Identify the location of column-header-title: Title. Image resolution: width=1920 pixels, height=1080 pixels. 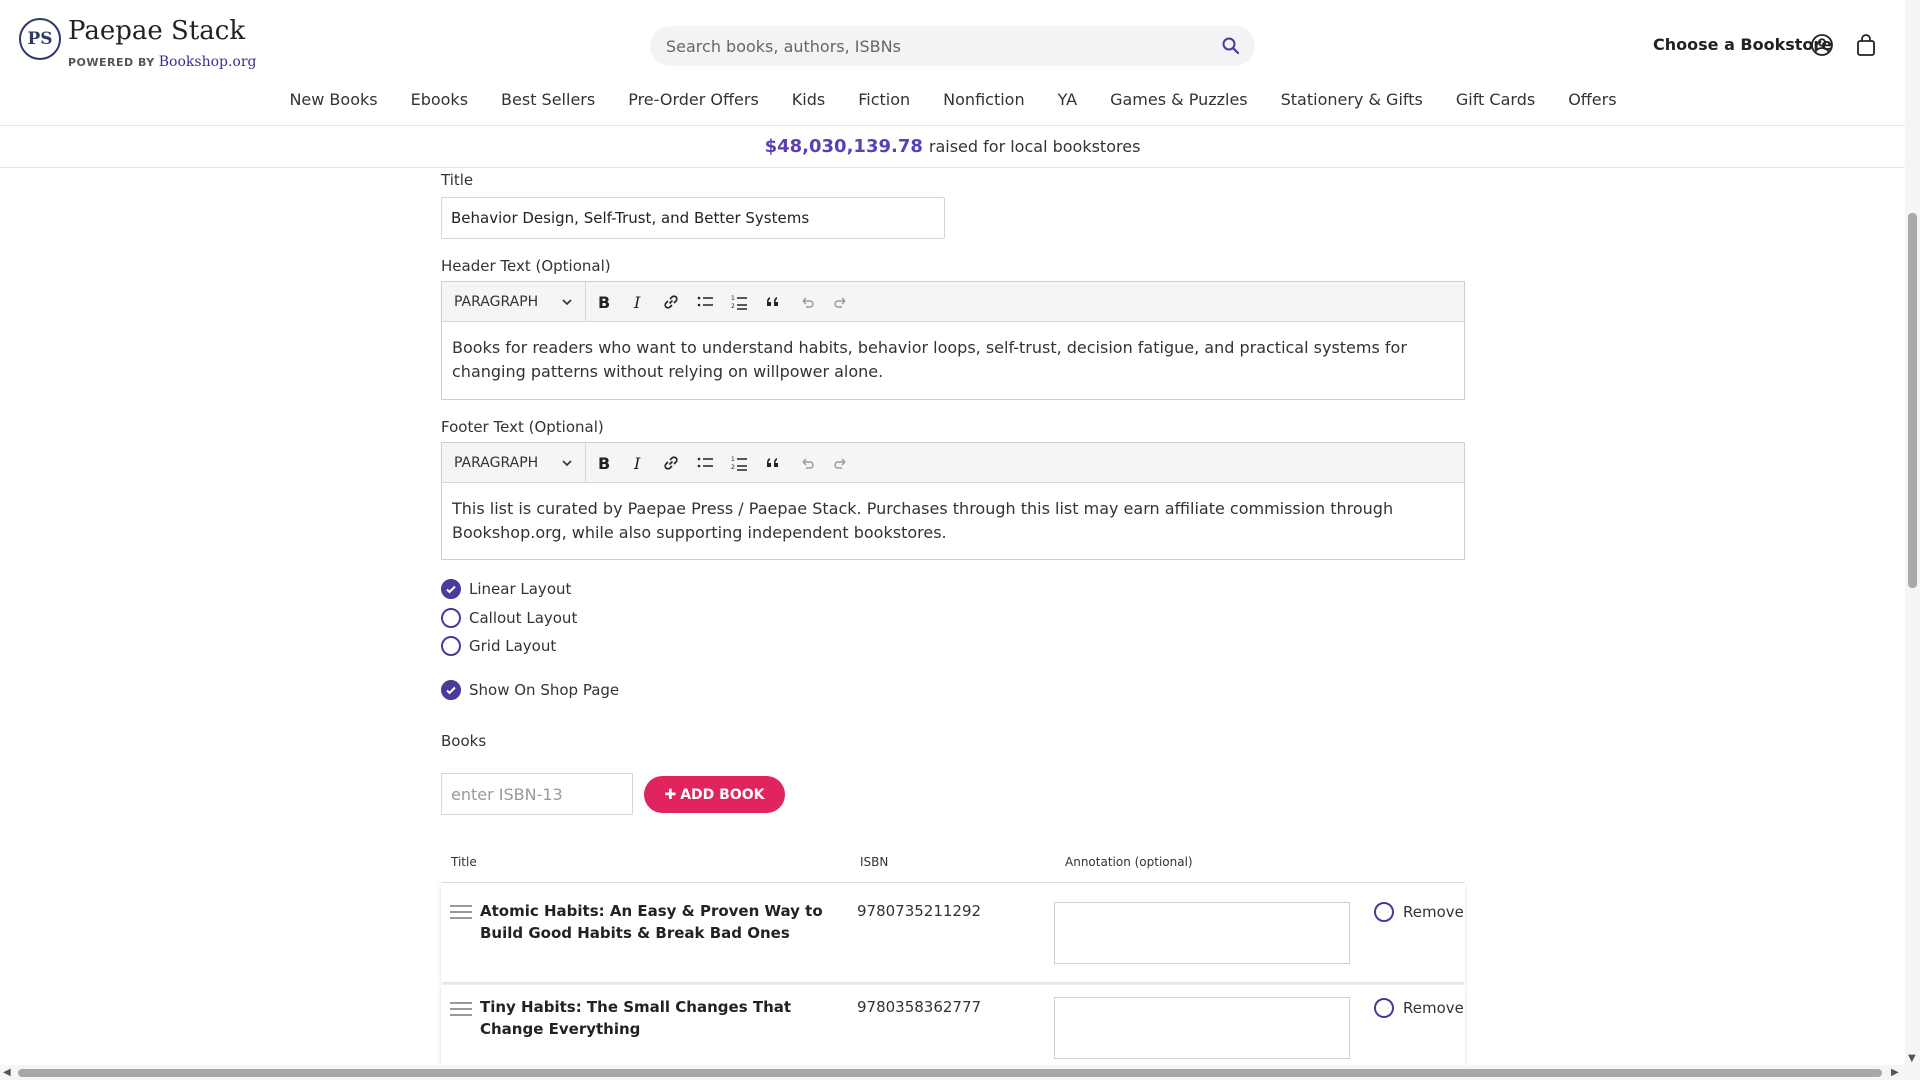
(464, 862).